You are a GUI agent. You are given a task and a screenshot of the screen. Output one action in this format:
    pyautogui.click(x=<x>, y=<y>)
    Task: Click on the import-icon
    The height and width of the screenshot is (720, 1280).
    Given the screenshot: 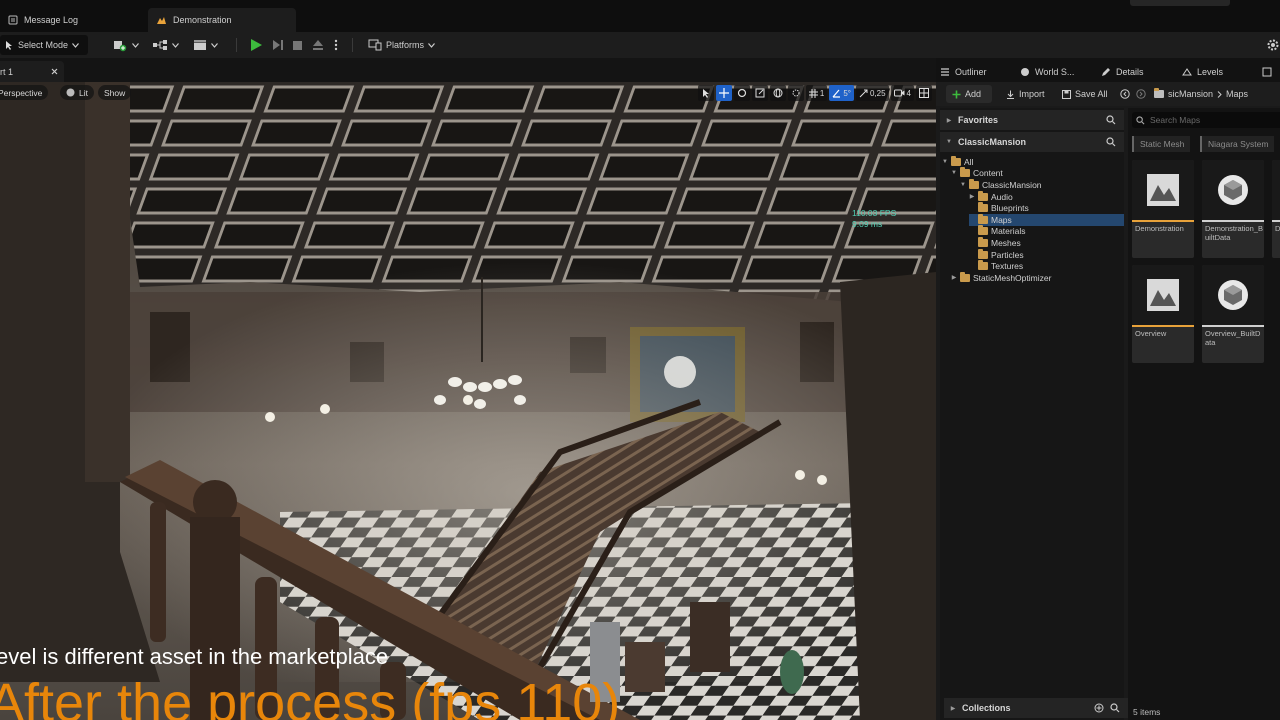 What is the action you would take?
    pyautogui.click(x=1010, y=94)
    